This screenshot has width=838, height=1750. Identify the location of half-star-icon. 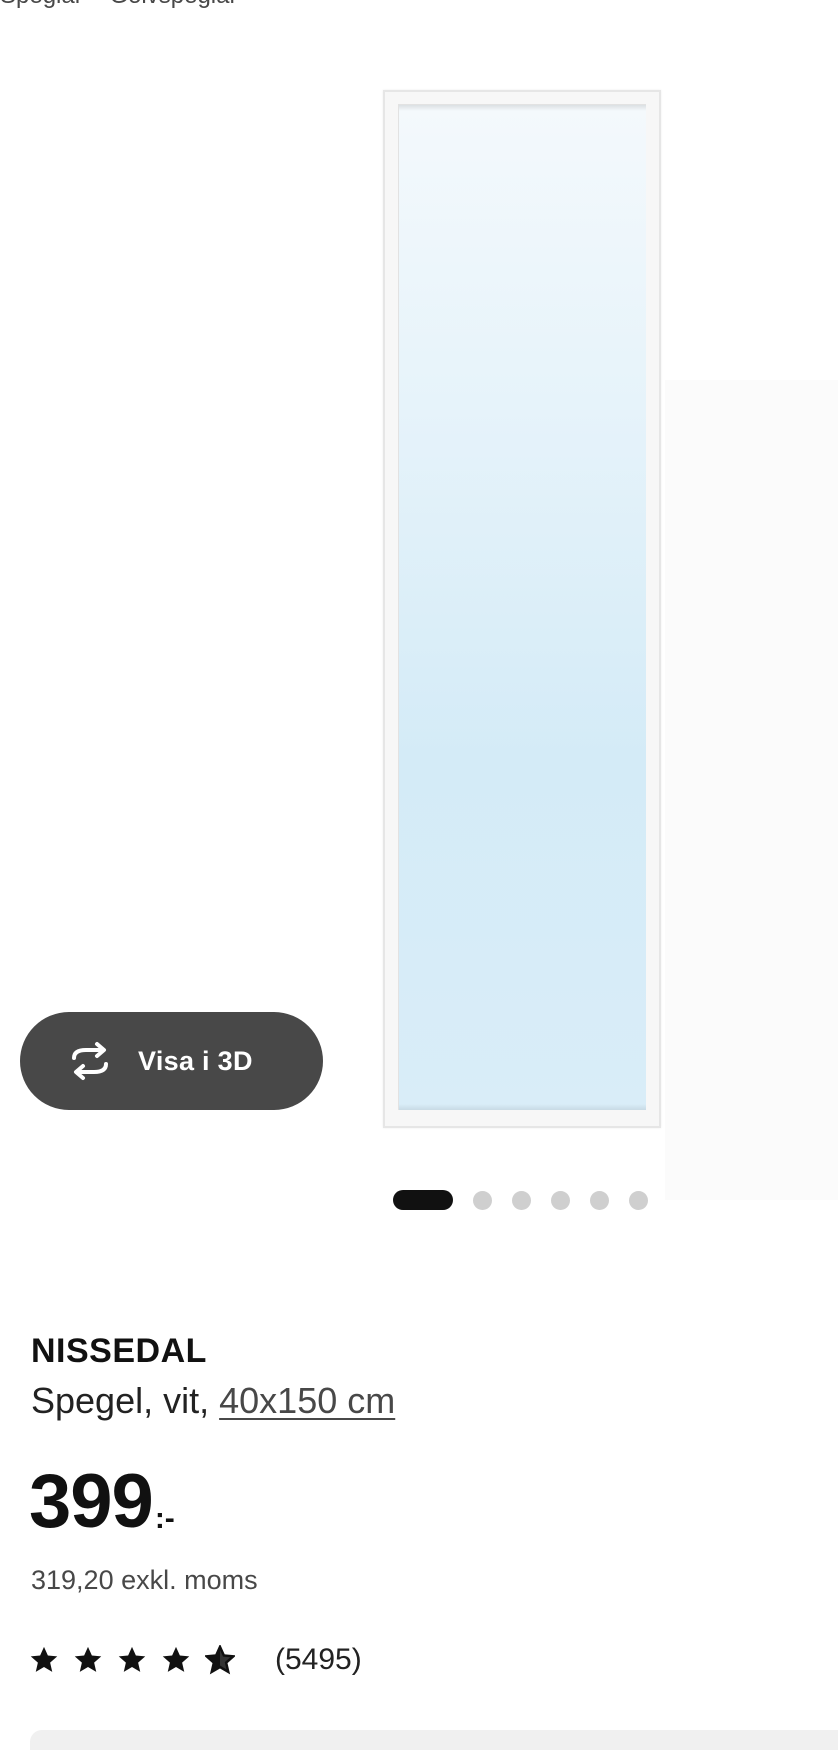
(220, 1660).